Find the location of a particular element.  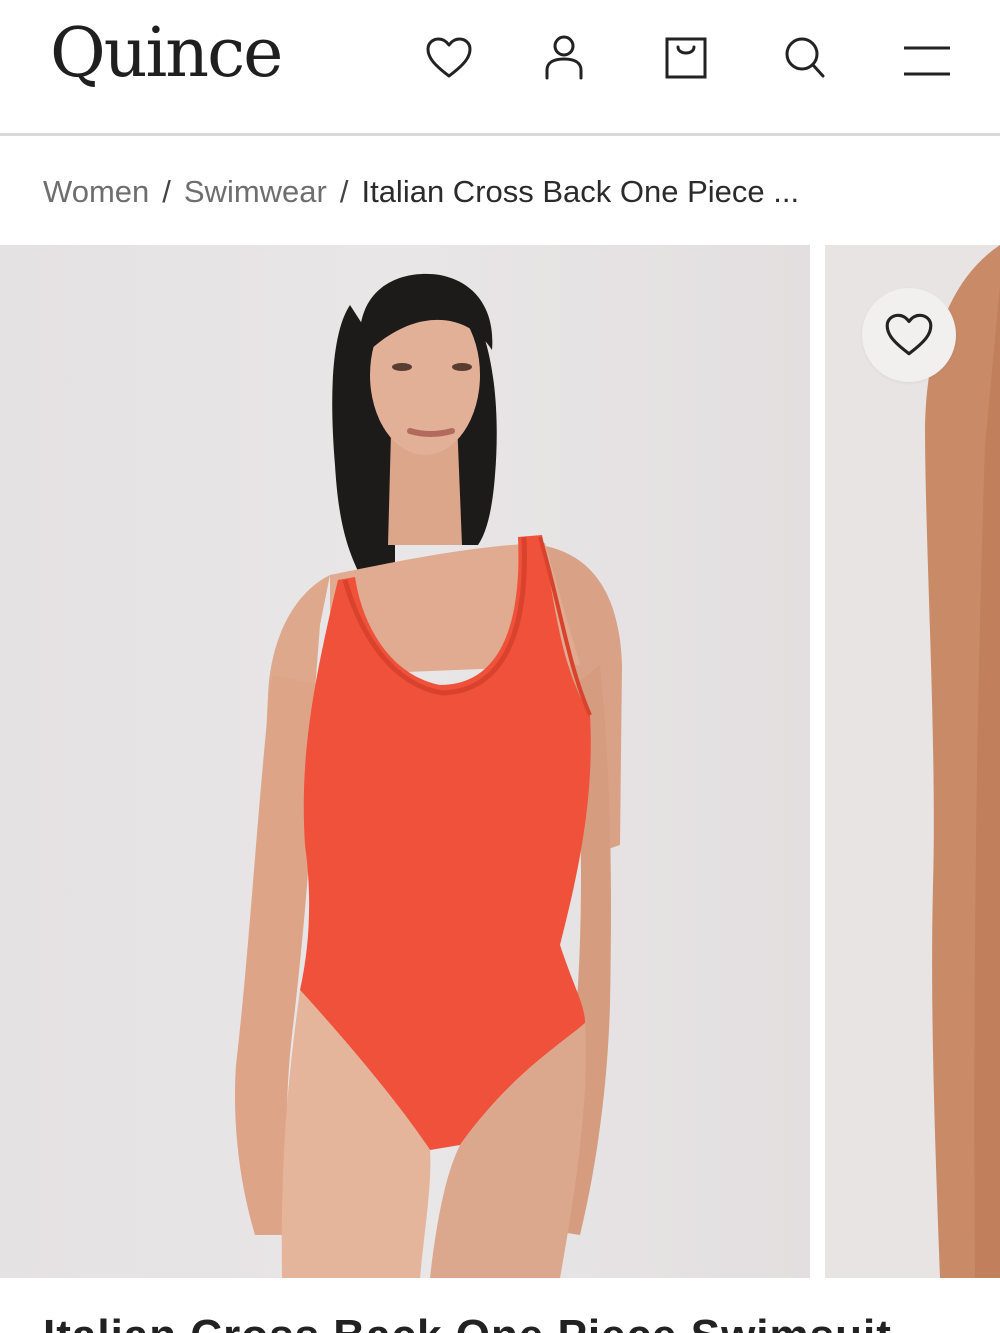

user-icon is located at coordinates (564, 57).